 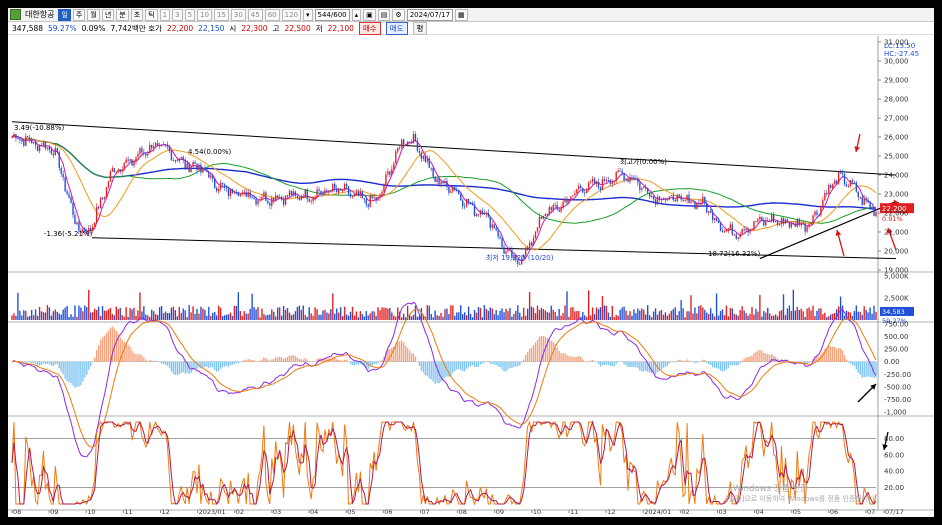 What do you see at coordinates (396, 28) in the screenshot?
I see `sell-button: 매도` at bounding box center [396, 28].